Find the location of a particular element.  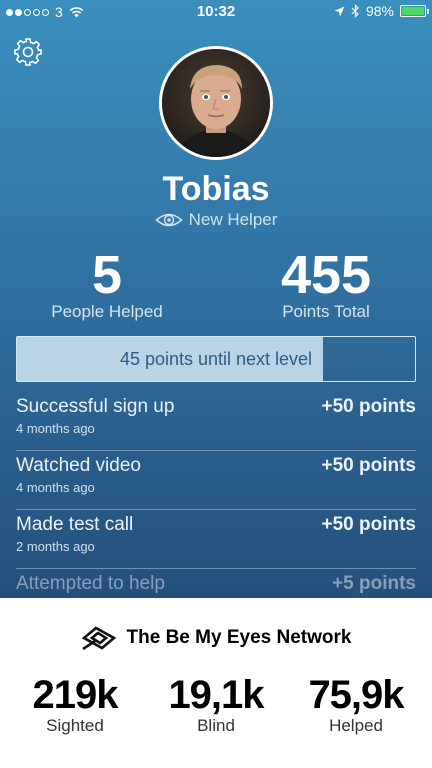

people-helped-stat: 5 People Helped is located at coordinates (107, 285).